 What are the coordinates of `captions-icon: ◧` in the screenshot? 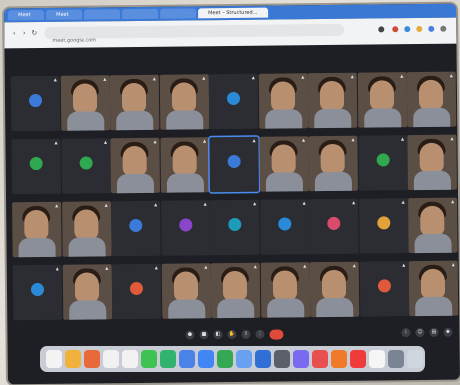 It's located at (218, 335).